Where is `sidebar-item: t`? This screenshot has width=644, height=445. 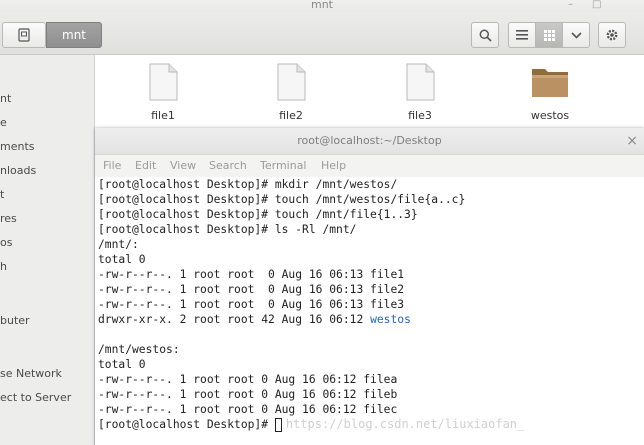 sidebar-item: t is located at coordinates (2, 194).